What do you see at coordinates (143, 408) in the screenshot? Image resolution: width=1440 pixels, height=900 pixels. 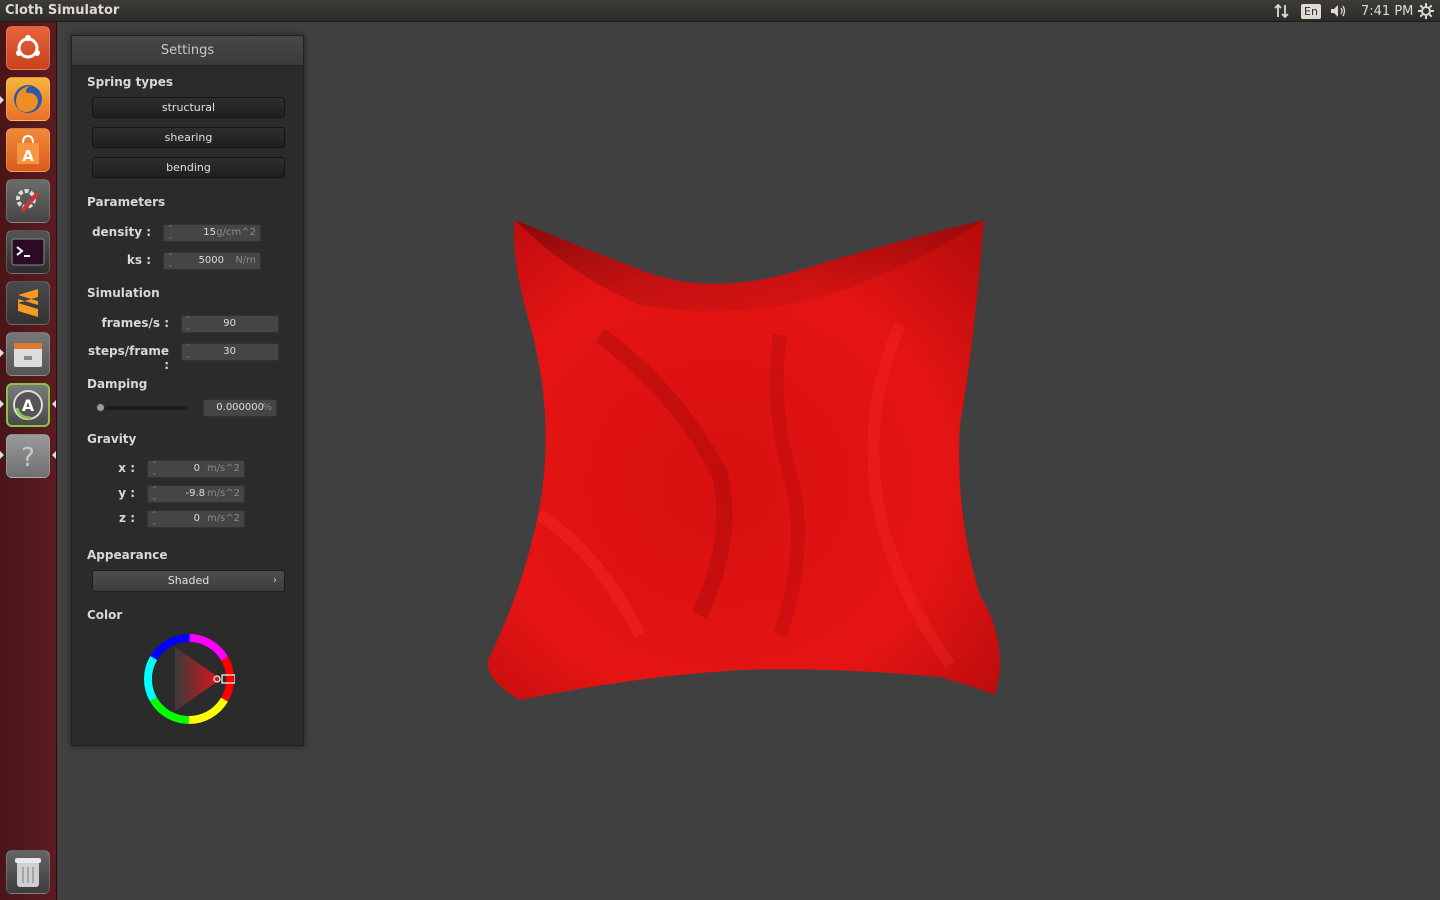 I see `damping-slider` at bounding box center [143, 408].